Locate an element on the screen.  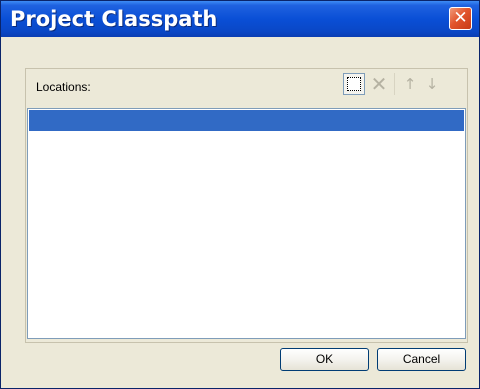
arrow-down-icon: ↓ is located at coordinates (432, 84).